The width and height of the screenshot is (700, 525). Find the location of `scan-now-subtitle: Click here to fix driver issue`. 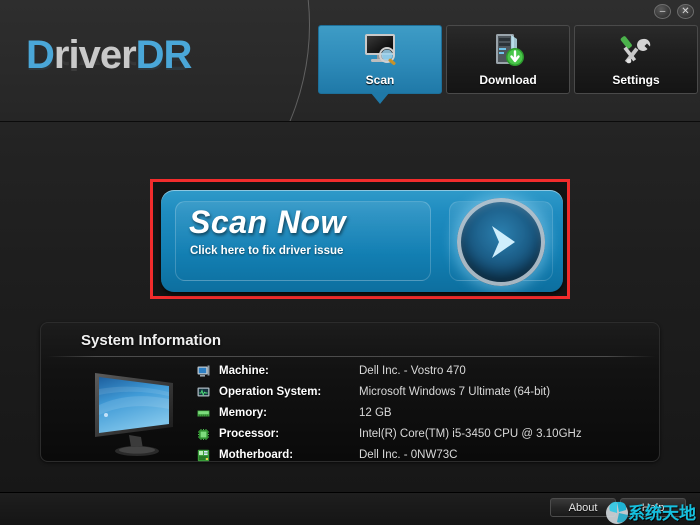

scan-now-subtitle: Click here to fix driver issue is located at coordinates (267, 251).